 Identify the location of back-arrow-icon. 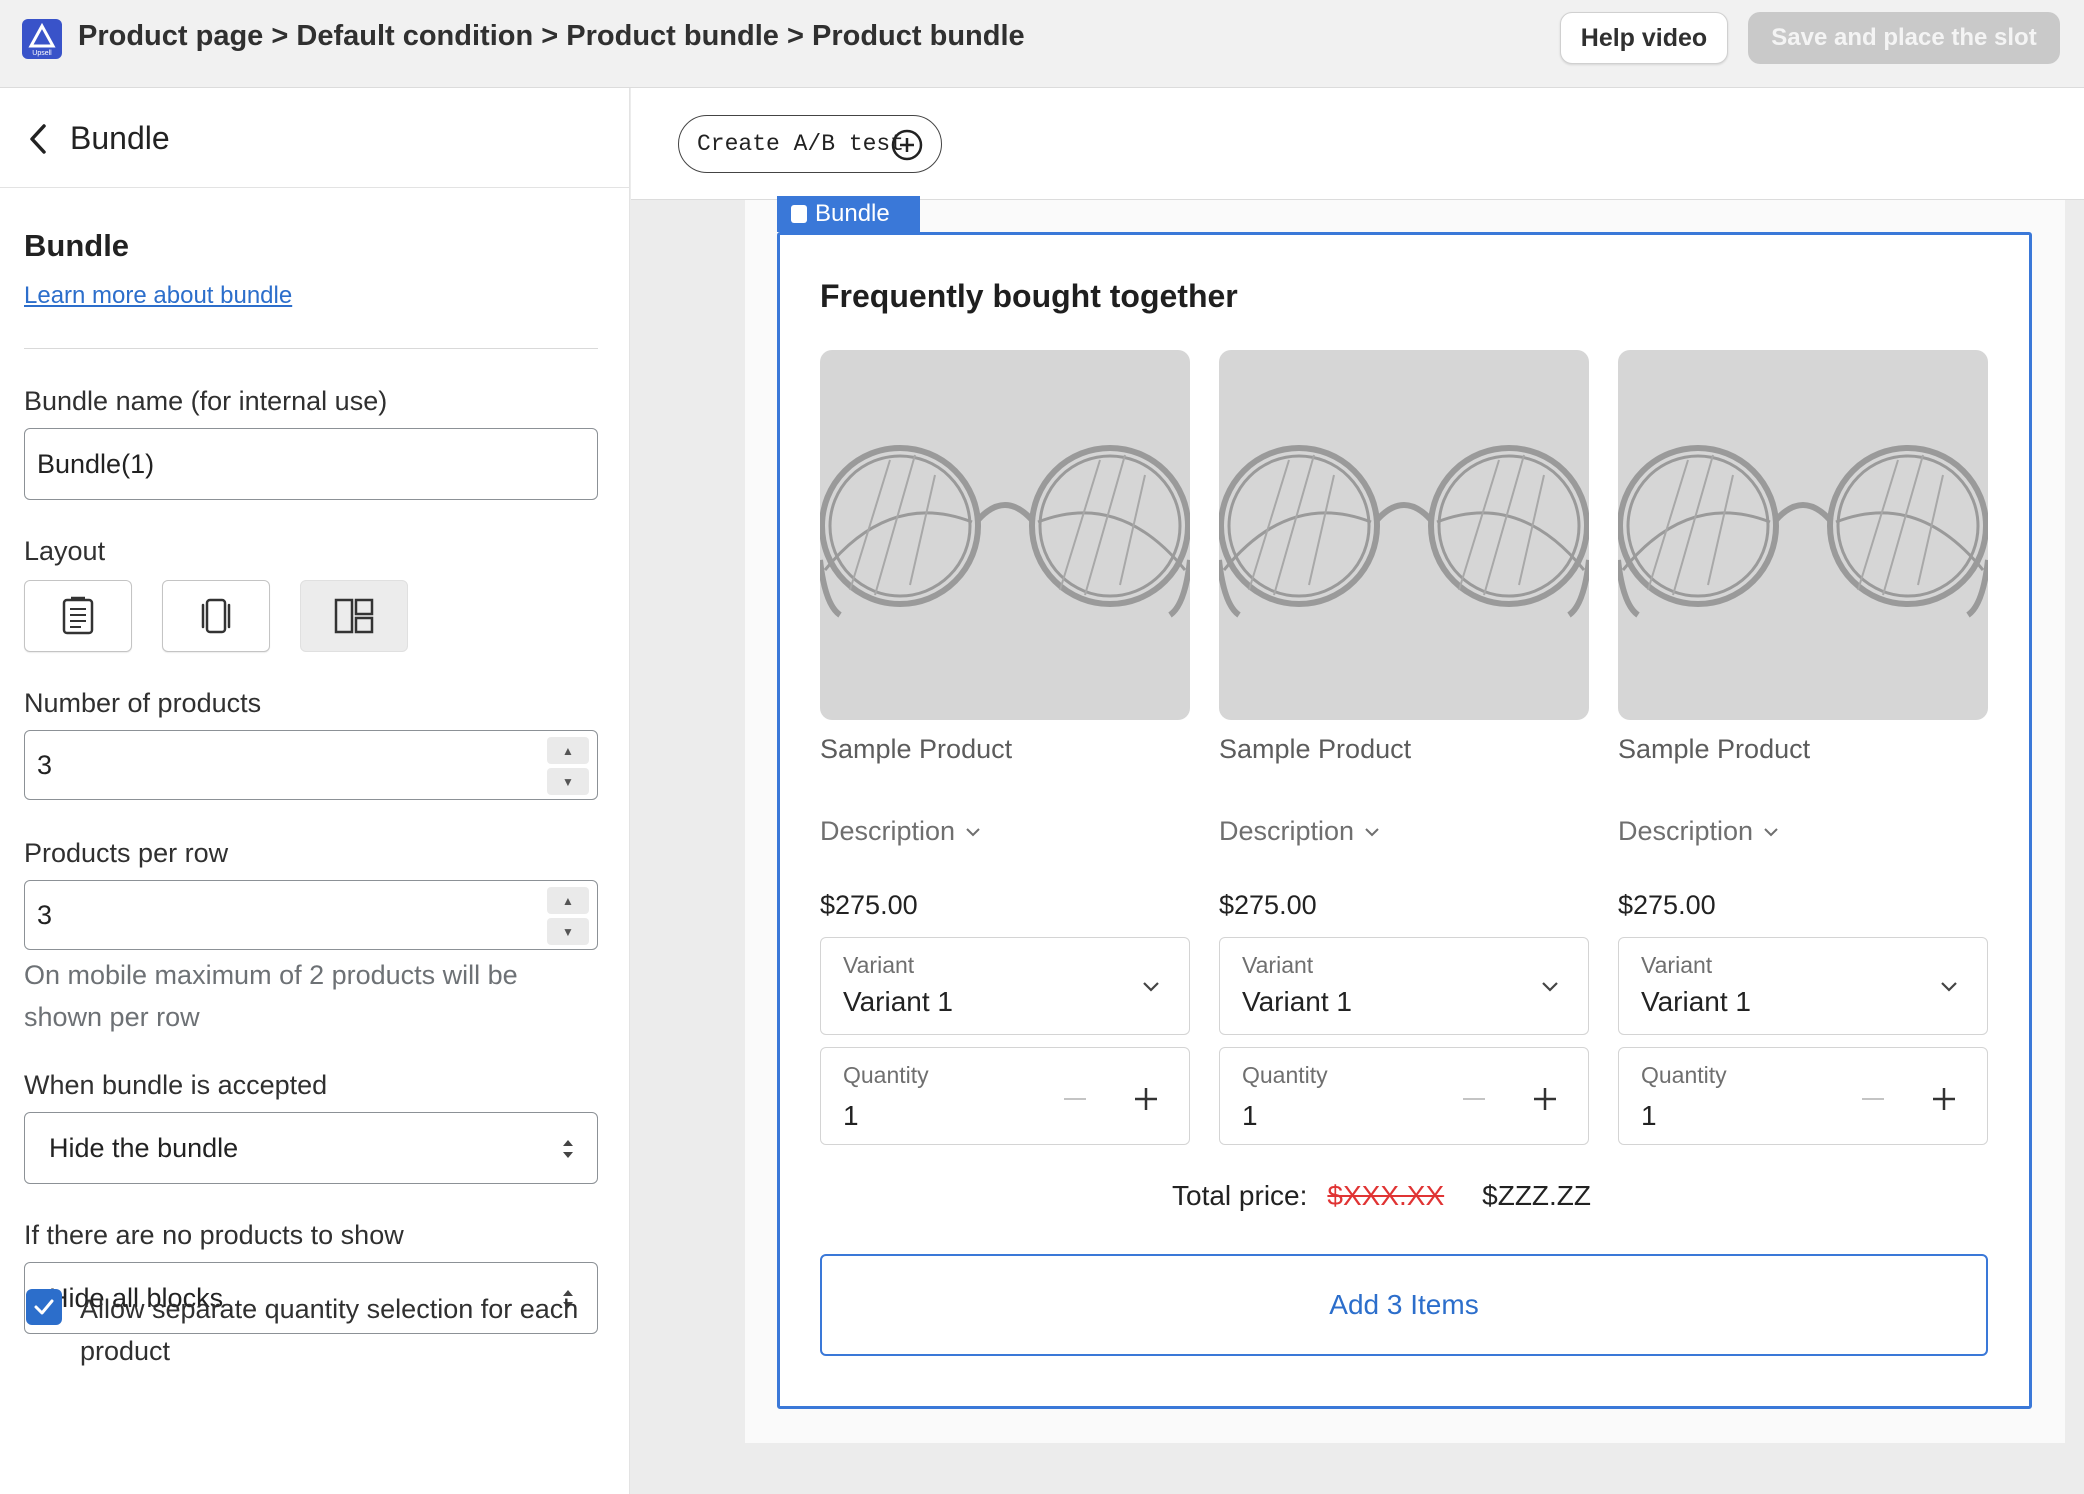
(38, 139).